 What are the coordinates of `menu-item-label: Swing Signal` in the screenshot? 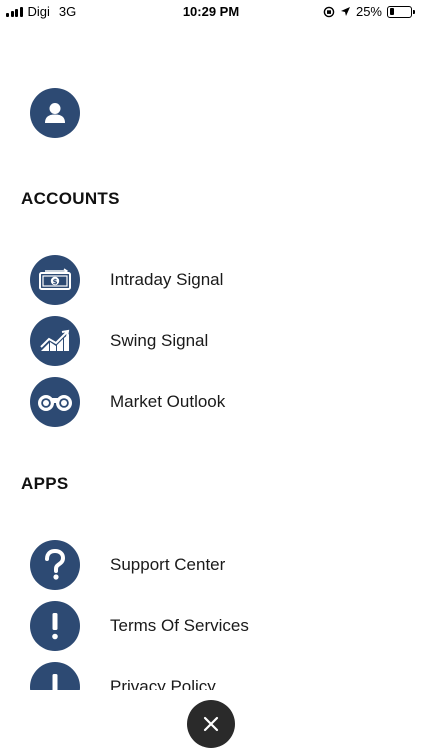 It's located at (159, 340).